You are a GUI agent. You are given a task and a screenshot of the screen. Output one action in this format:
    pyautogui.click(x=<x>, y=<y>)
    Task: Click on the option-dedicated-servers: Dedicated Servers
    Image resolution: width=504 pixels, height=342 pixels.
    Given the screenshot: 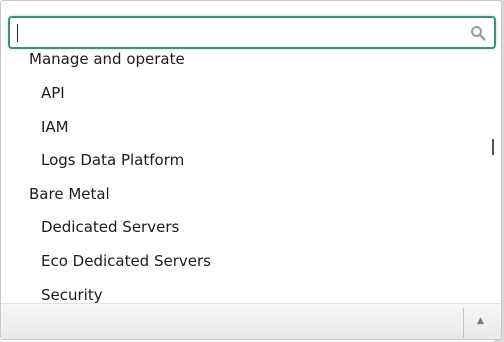 What is the action you would take?
    pyautogui.click(x=90, y=227)
    